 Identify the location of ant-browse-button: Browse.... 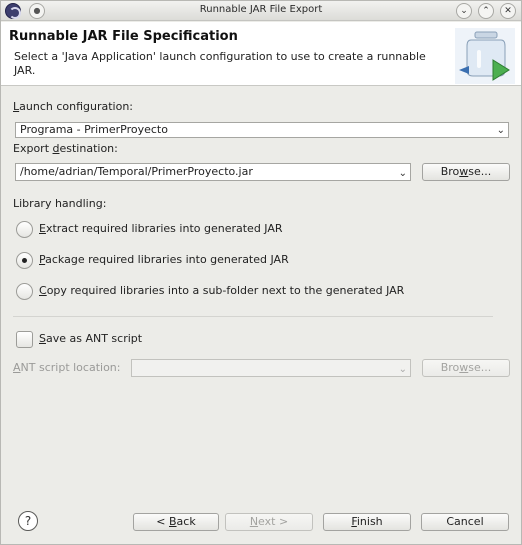
(466, 368).